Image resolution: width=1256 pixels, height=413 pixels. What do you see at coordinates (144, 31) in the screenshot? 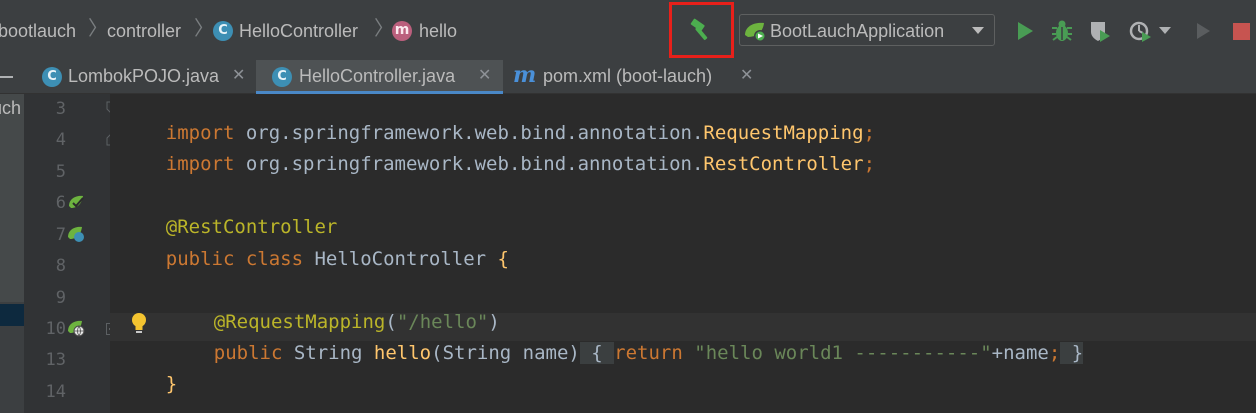
I see `breadcrumb-package: controller` at bounding box center [144, 31].